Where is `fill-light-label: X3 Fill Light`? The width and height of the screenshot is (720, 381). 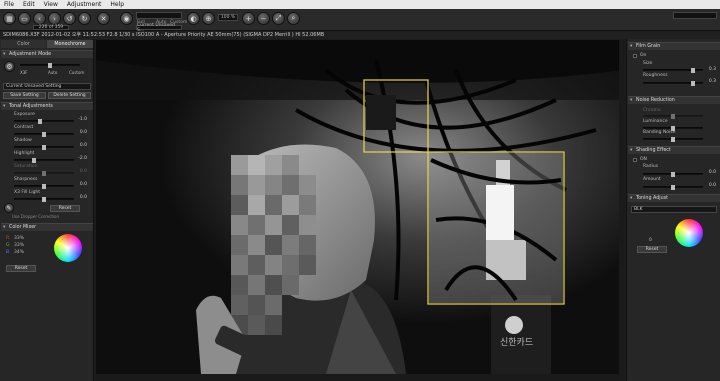
fill-light-label: X3 Fill Light is located at coordinates (27, 192).